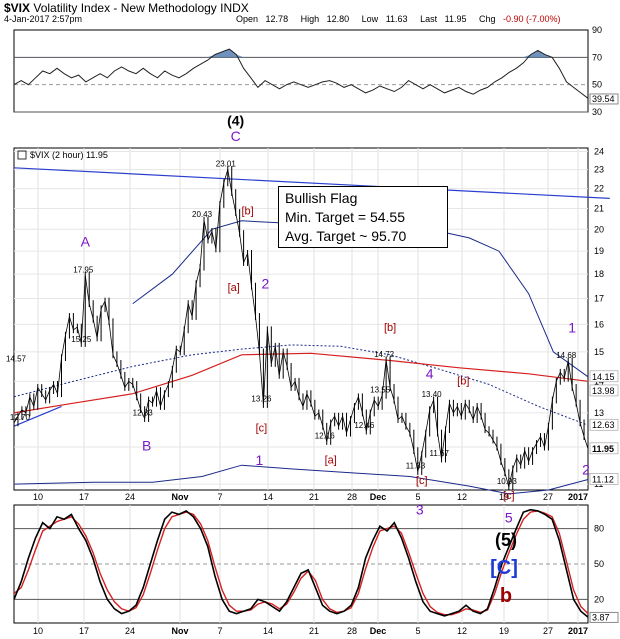 Image resolution: width=620 pixels, height=639 pixels. Describe the element at coordinates (599, 189) in the screenshot. I see `price-tick-label: 22` at that location.